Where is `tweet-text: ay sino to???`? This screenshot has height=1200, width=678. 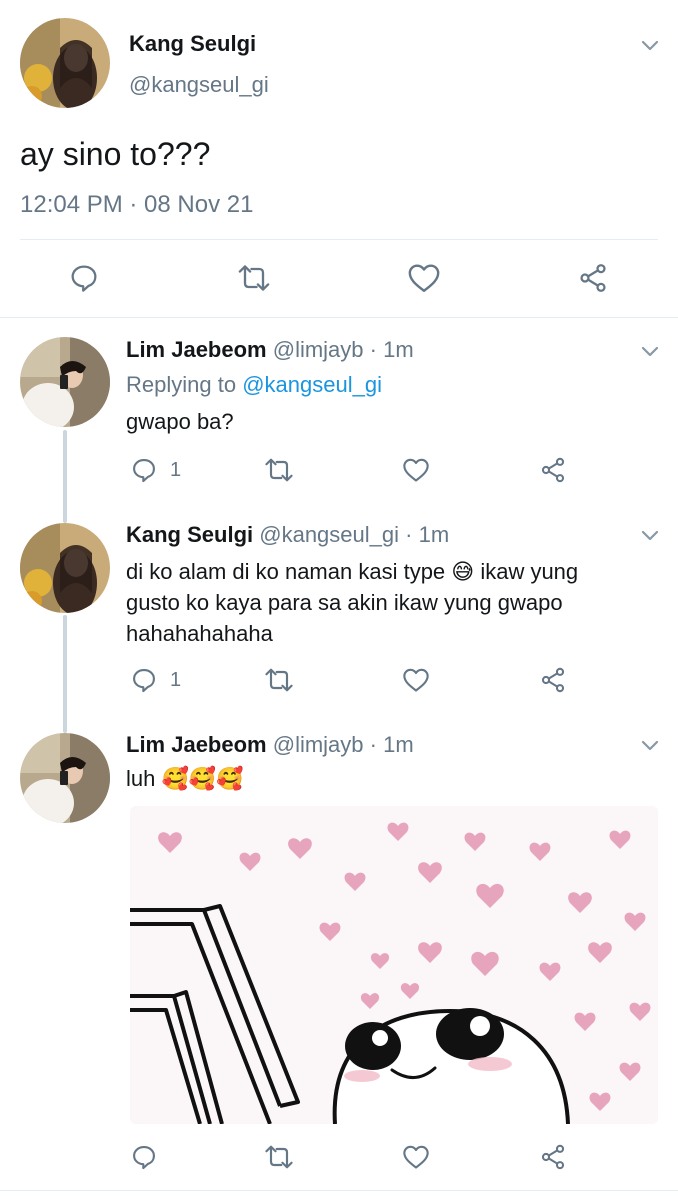
tweet-text: ay sino to??? is located at coordinates (115, 154).